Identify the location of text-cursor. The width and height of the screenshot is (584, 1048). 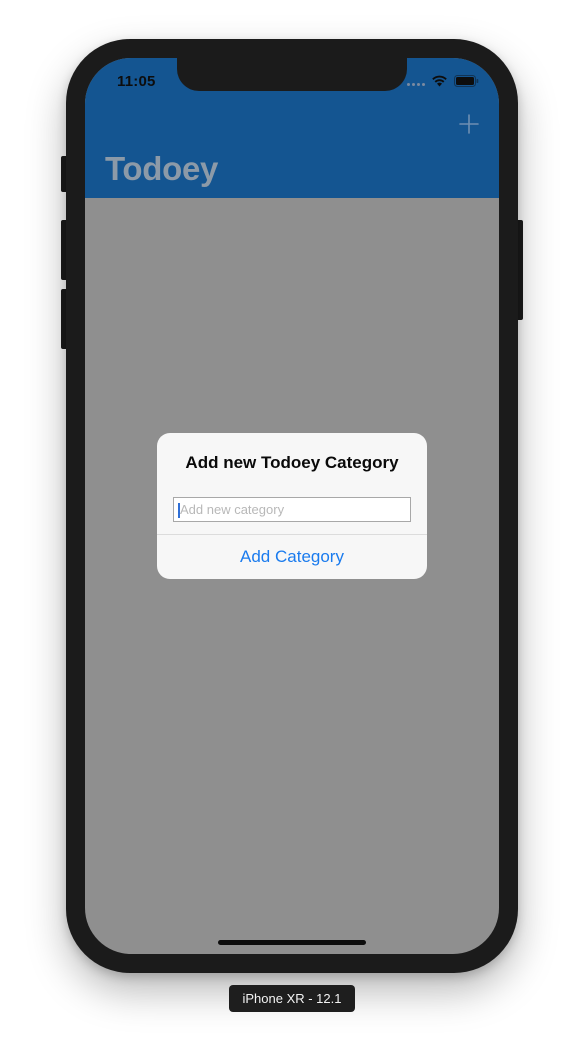
(179, 510).